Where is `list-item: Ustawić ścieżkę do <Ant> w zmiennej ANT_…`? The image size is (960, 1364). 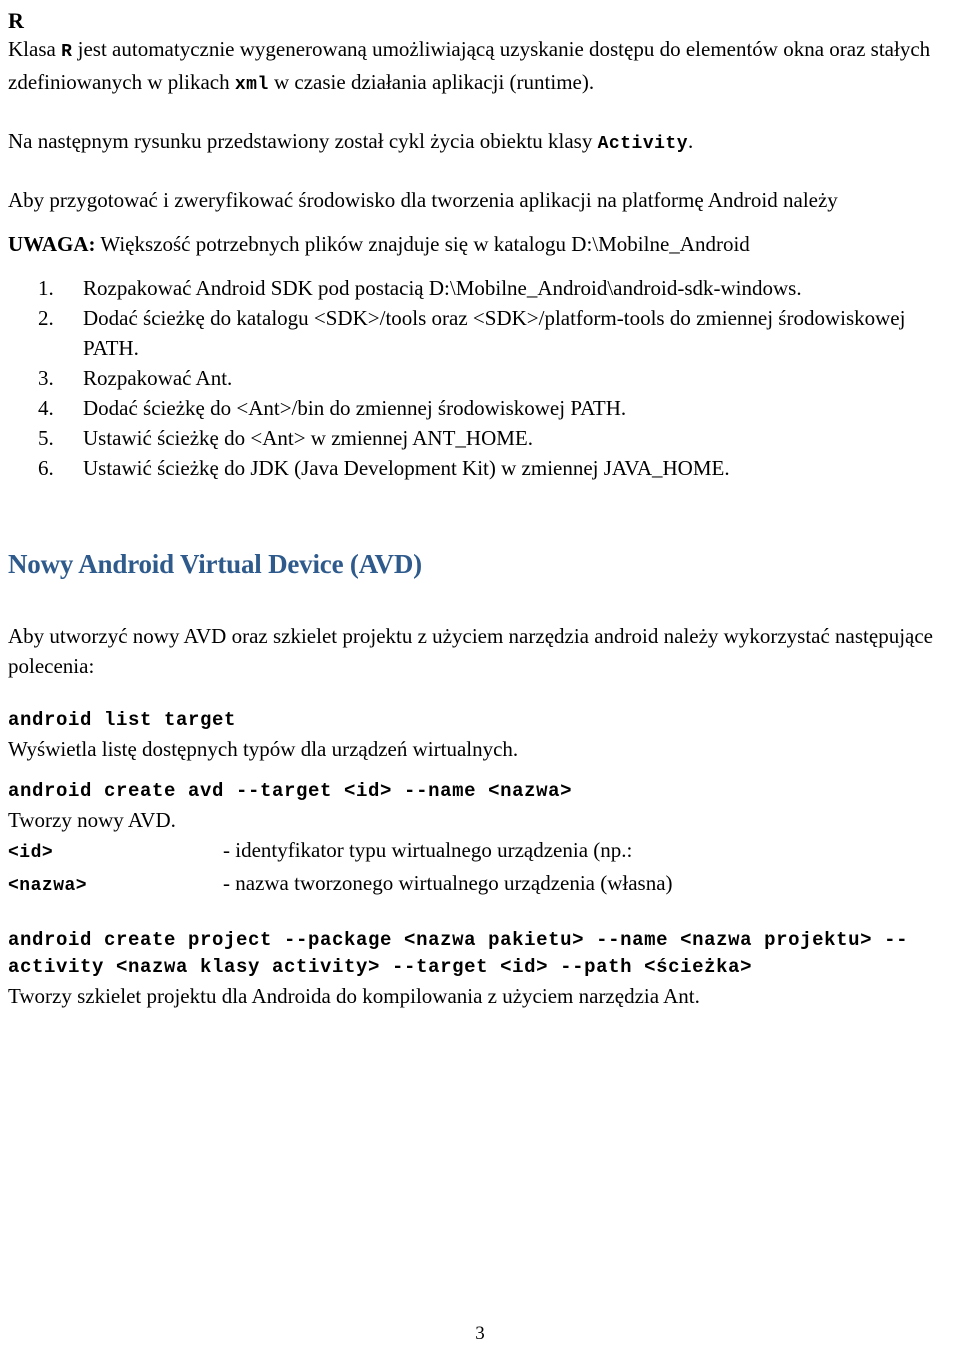
list-item: Ustawić ścieżkę do <Ant> w zmiennej ANT_… is located at coordinates (286, 438).